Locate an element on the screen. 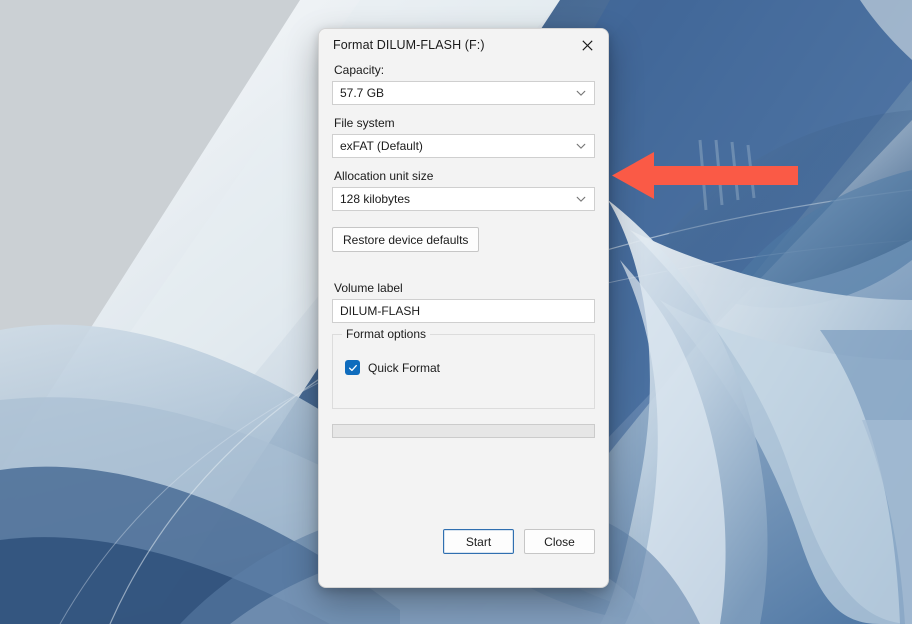 This screenshot has width=912, height=624. format-options-legend: Format options is located at coordinates (386, 334).